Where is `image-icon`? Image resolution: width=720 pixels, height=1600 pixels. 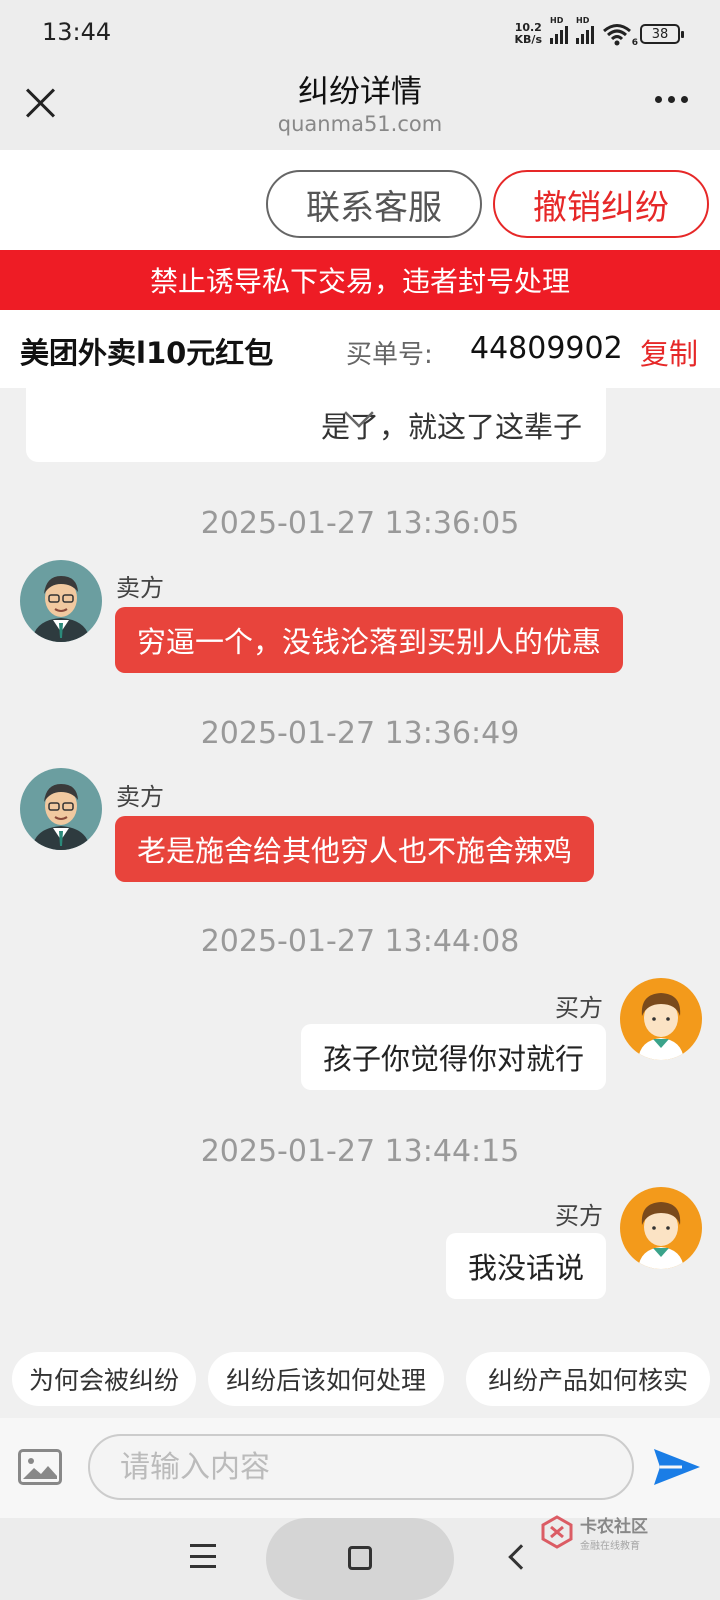 image-icon is located at coordinates (40, 1467).